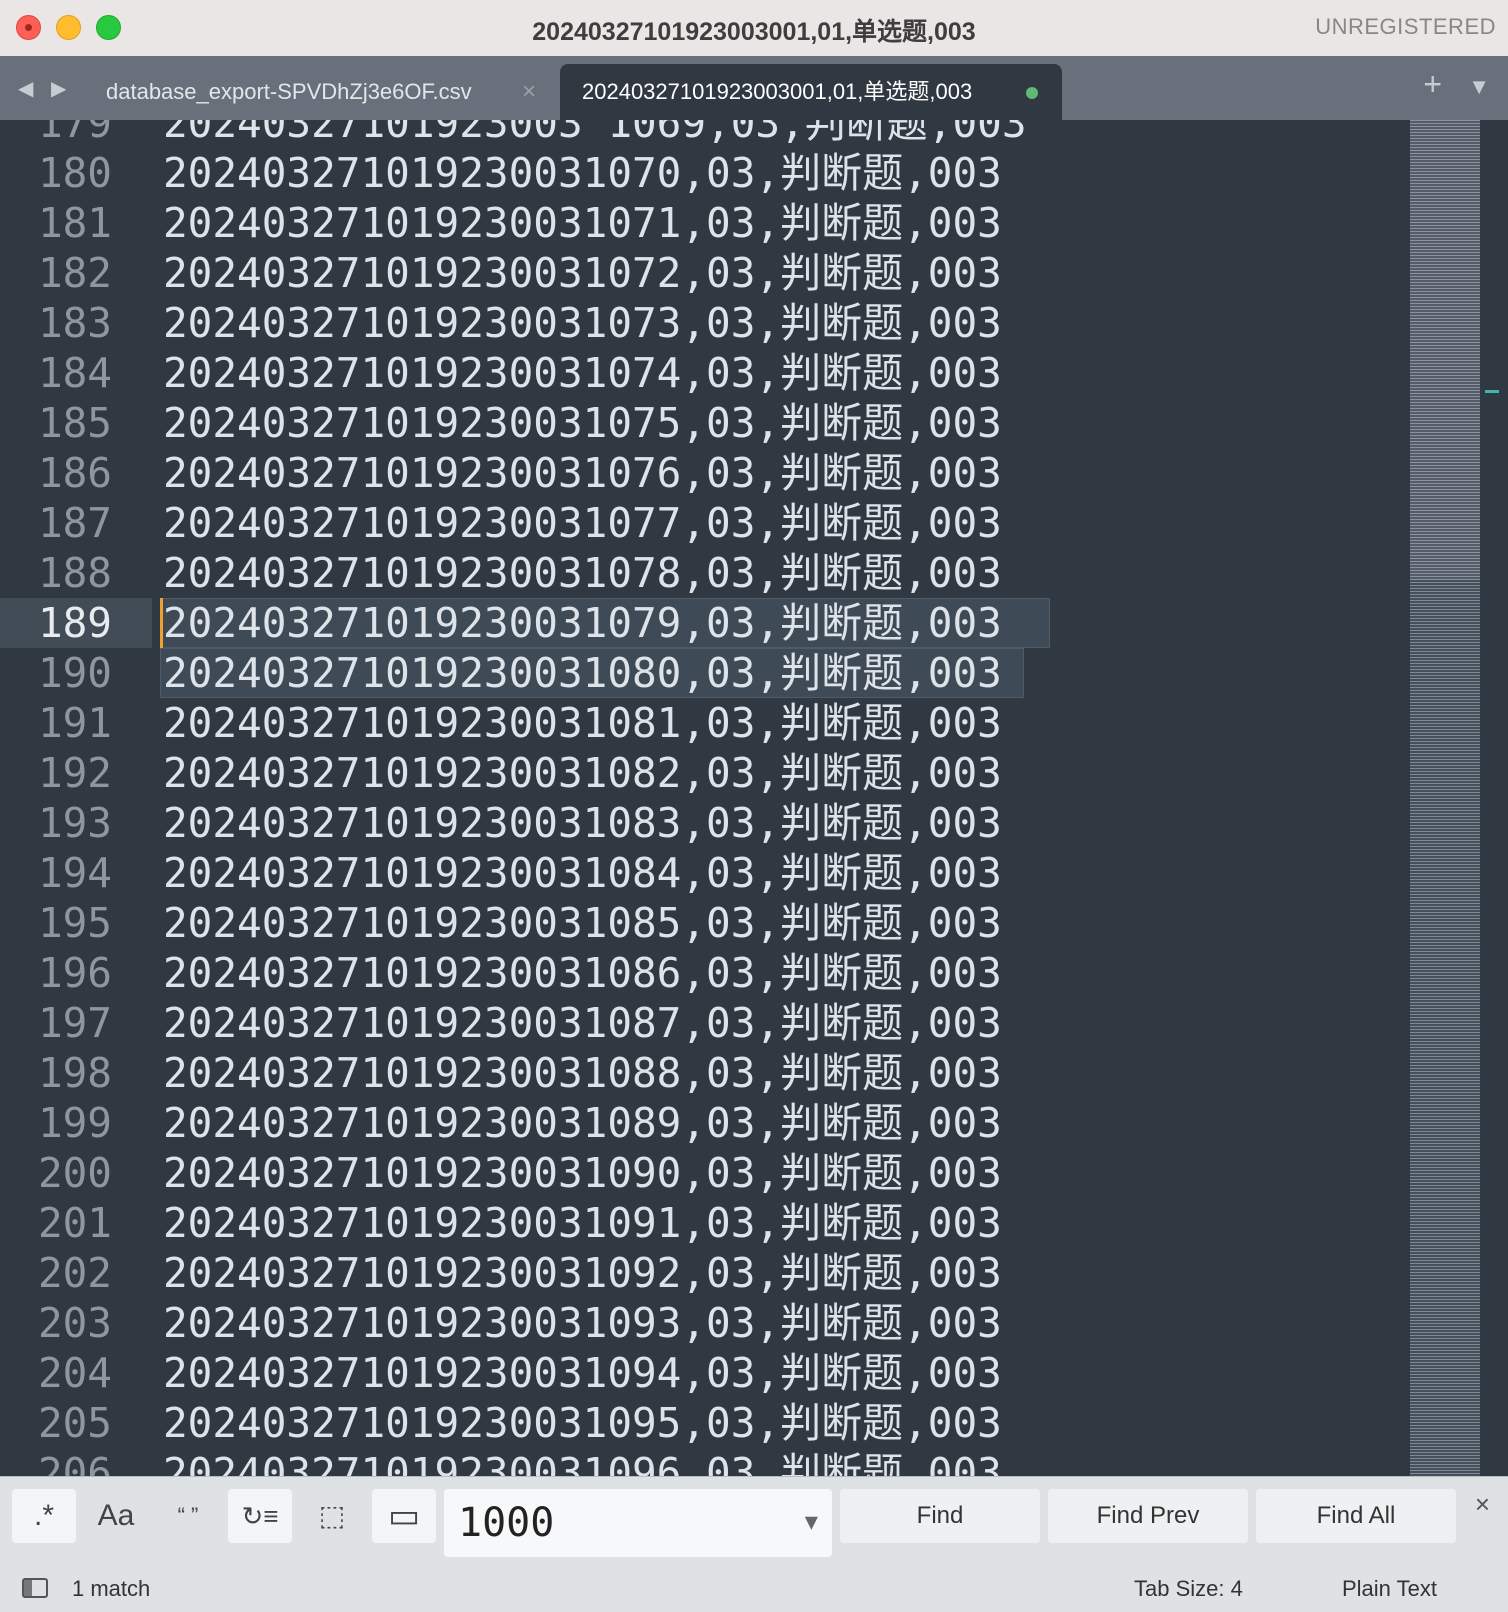 Image resolution: width=1508 pixels, height=1612 pixels. I want to click on code-line: 194 202403271019230031084,03,判断题,003, so click(700, 873).